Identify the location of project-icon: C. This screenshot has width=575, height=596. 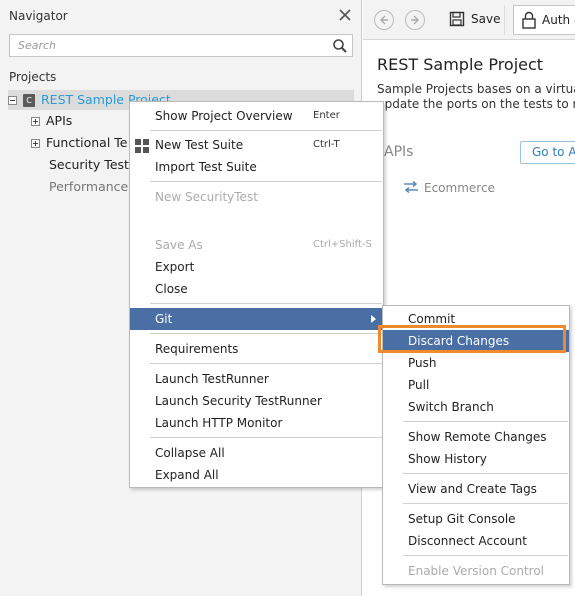
(29, 100).